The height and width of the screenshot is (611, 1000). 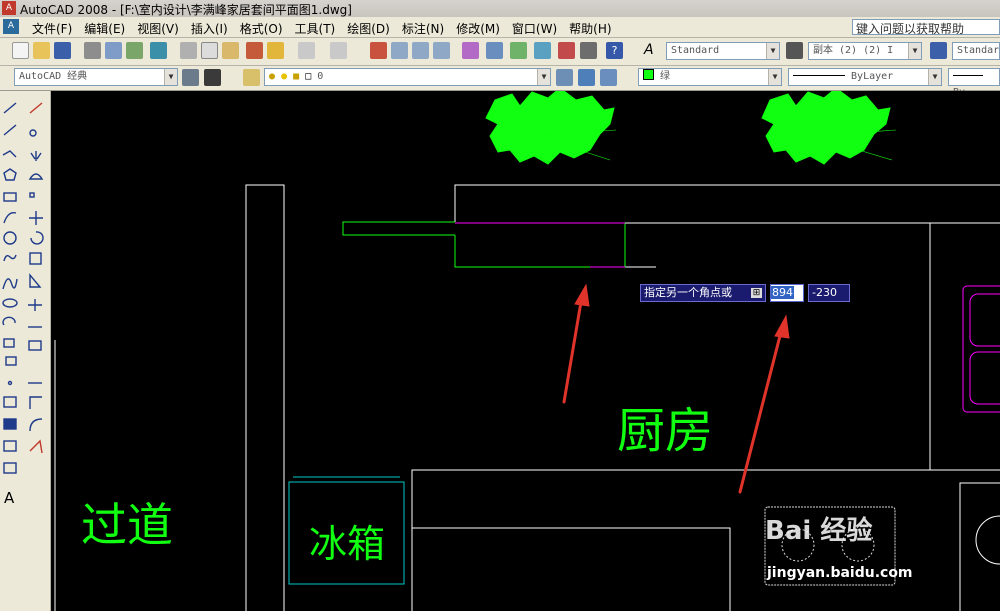 What do you see at coordinates (20, 50) in the screenshot?
I see `new-file-icon` at bounding box center [20, 50].